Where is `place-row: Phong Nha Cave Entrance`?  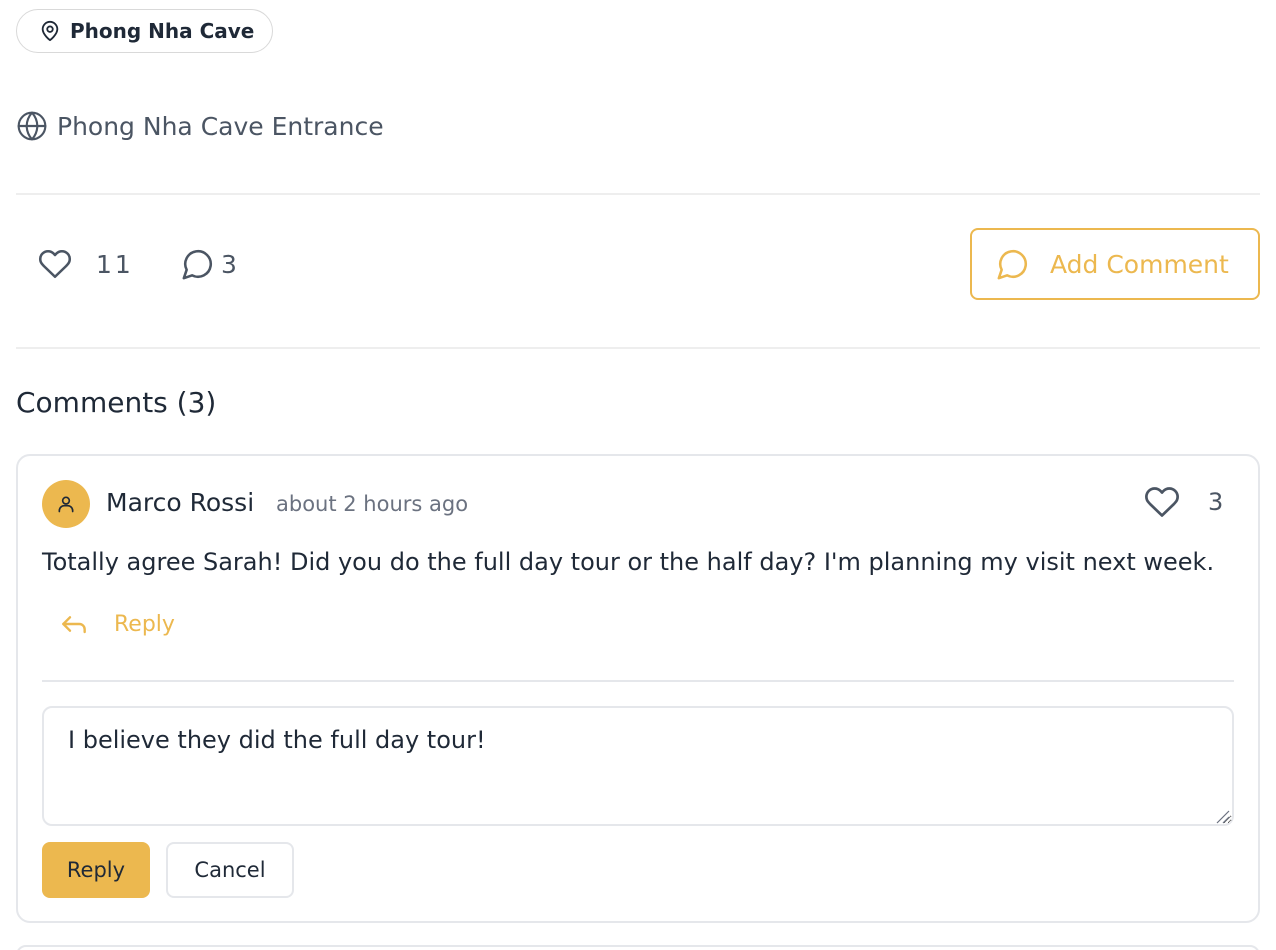
place-row: Phong Nha Cave Entrance is located at coordinates (200, 126).